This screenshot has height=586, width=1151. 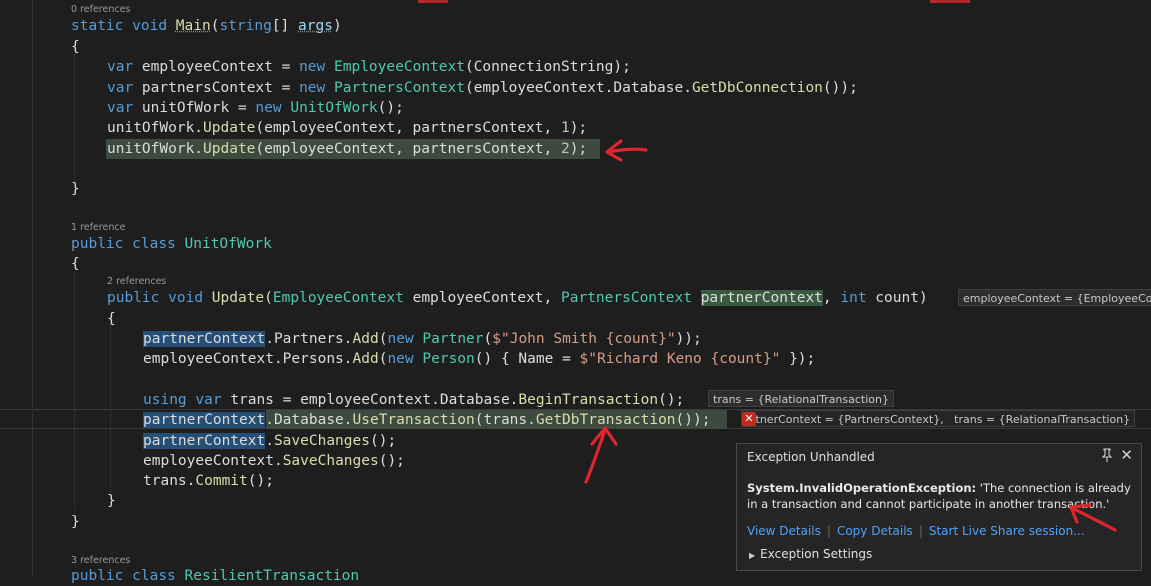 What do you see at coordinates (588, 400) in the screenshot?
I see `method-name: BeginTransaction` at bounding box center [588, 400].